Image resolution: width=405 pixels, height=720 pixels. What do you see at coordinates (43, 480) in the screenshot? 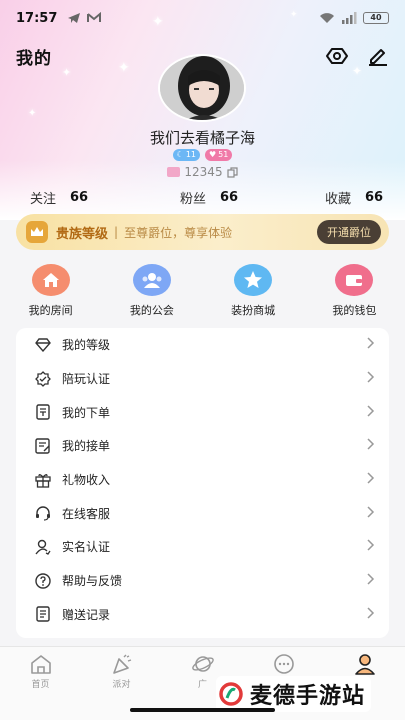
I see `gift-icon` at bounding box center [43, 480].